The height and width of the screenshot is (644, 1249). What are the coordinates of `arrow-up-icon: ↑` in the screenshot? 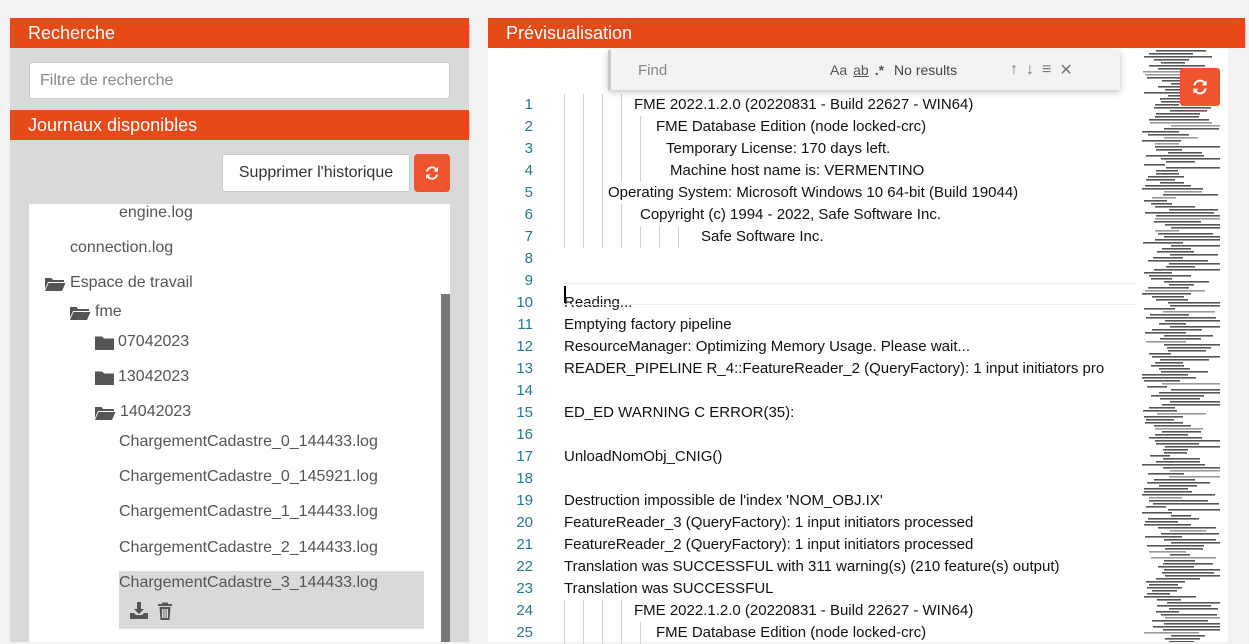 It's located at (1014, 70).